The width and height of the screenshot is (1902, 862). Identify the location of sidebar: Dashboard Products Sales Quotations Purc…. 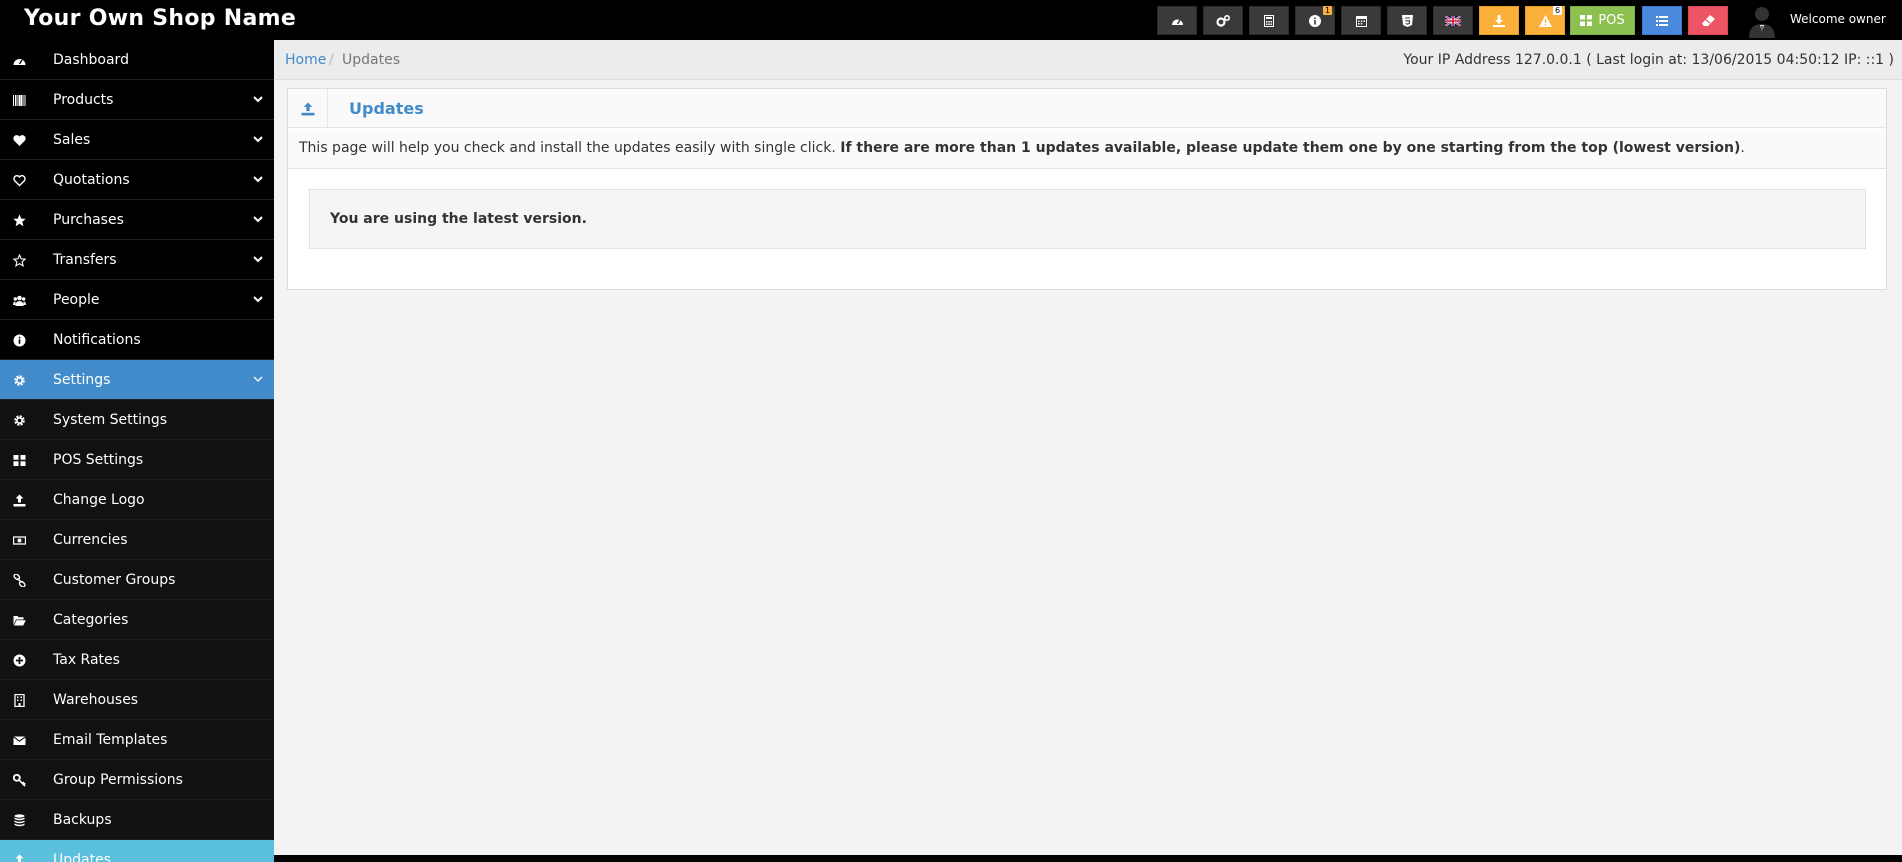
(137, 451).